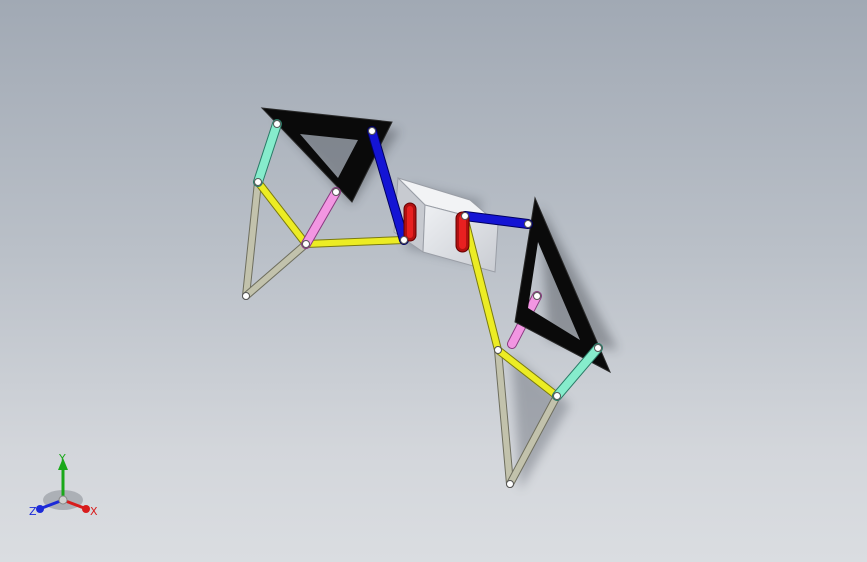 The image size is (867, 562). Describe the element at coordinates (62, 458) in the screenshot. I see `triad-y-label: Y` at that location.